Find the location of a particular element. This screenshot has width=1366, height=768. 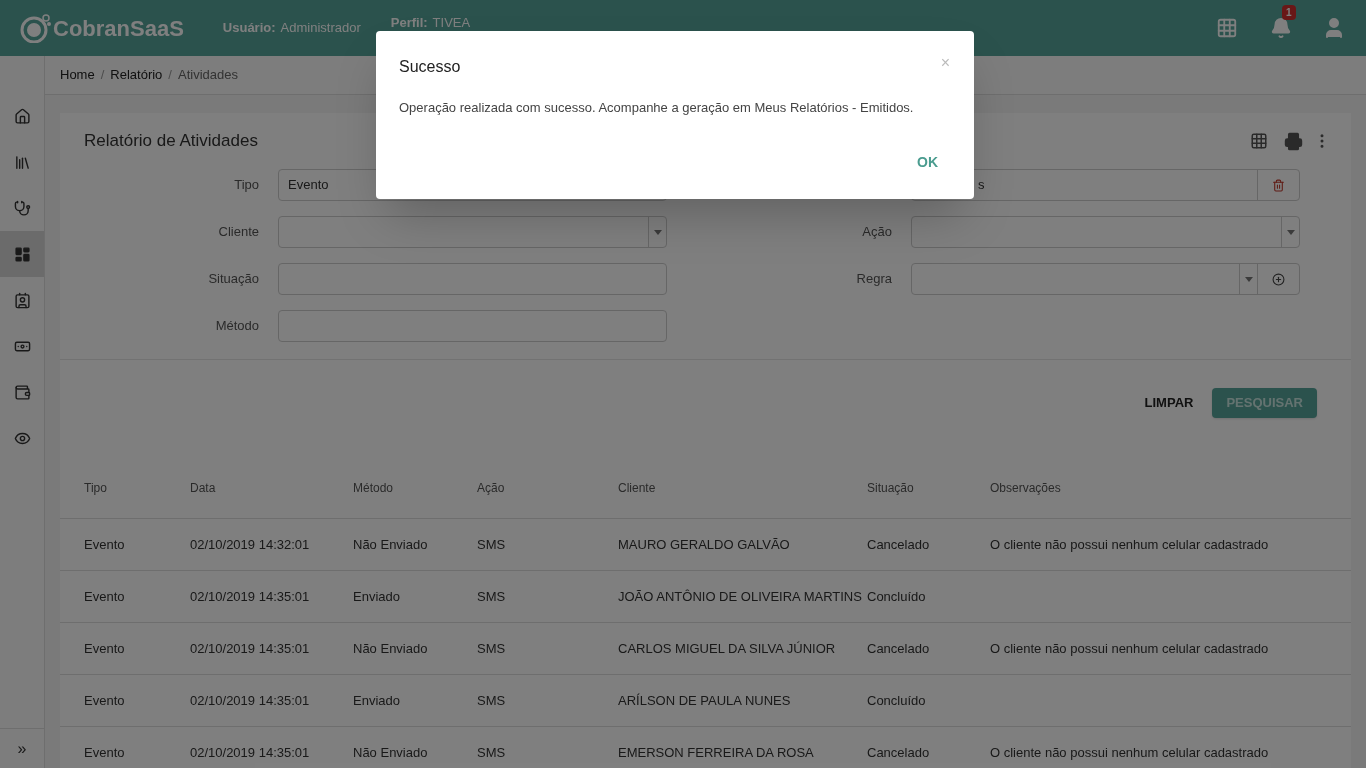

breadcrumb-link: Home is located at coordinates (77, 75).